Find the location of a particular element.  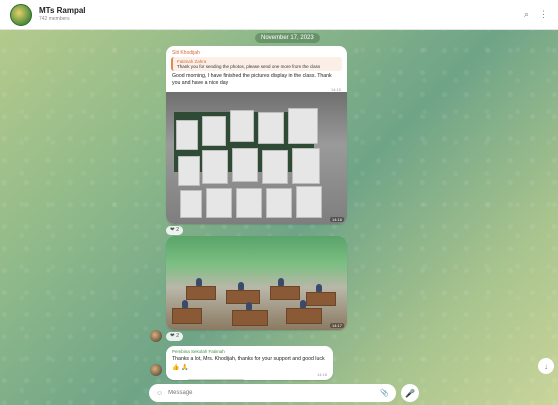

search-icon: ⌕ is located at coordinates (526, 14).